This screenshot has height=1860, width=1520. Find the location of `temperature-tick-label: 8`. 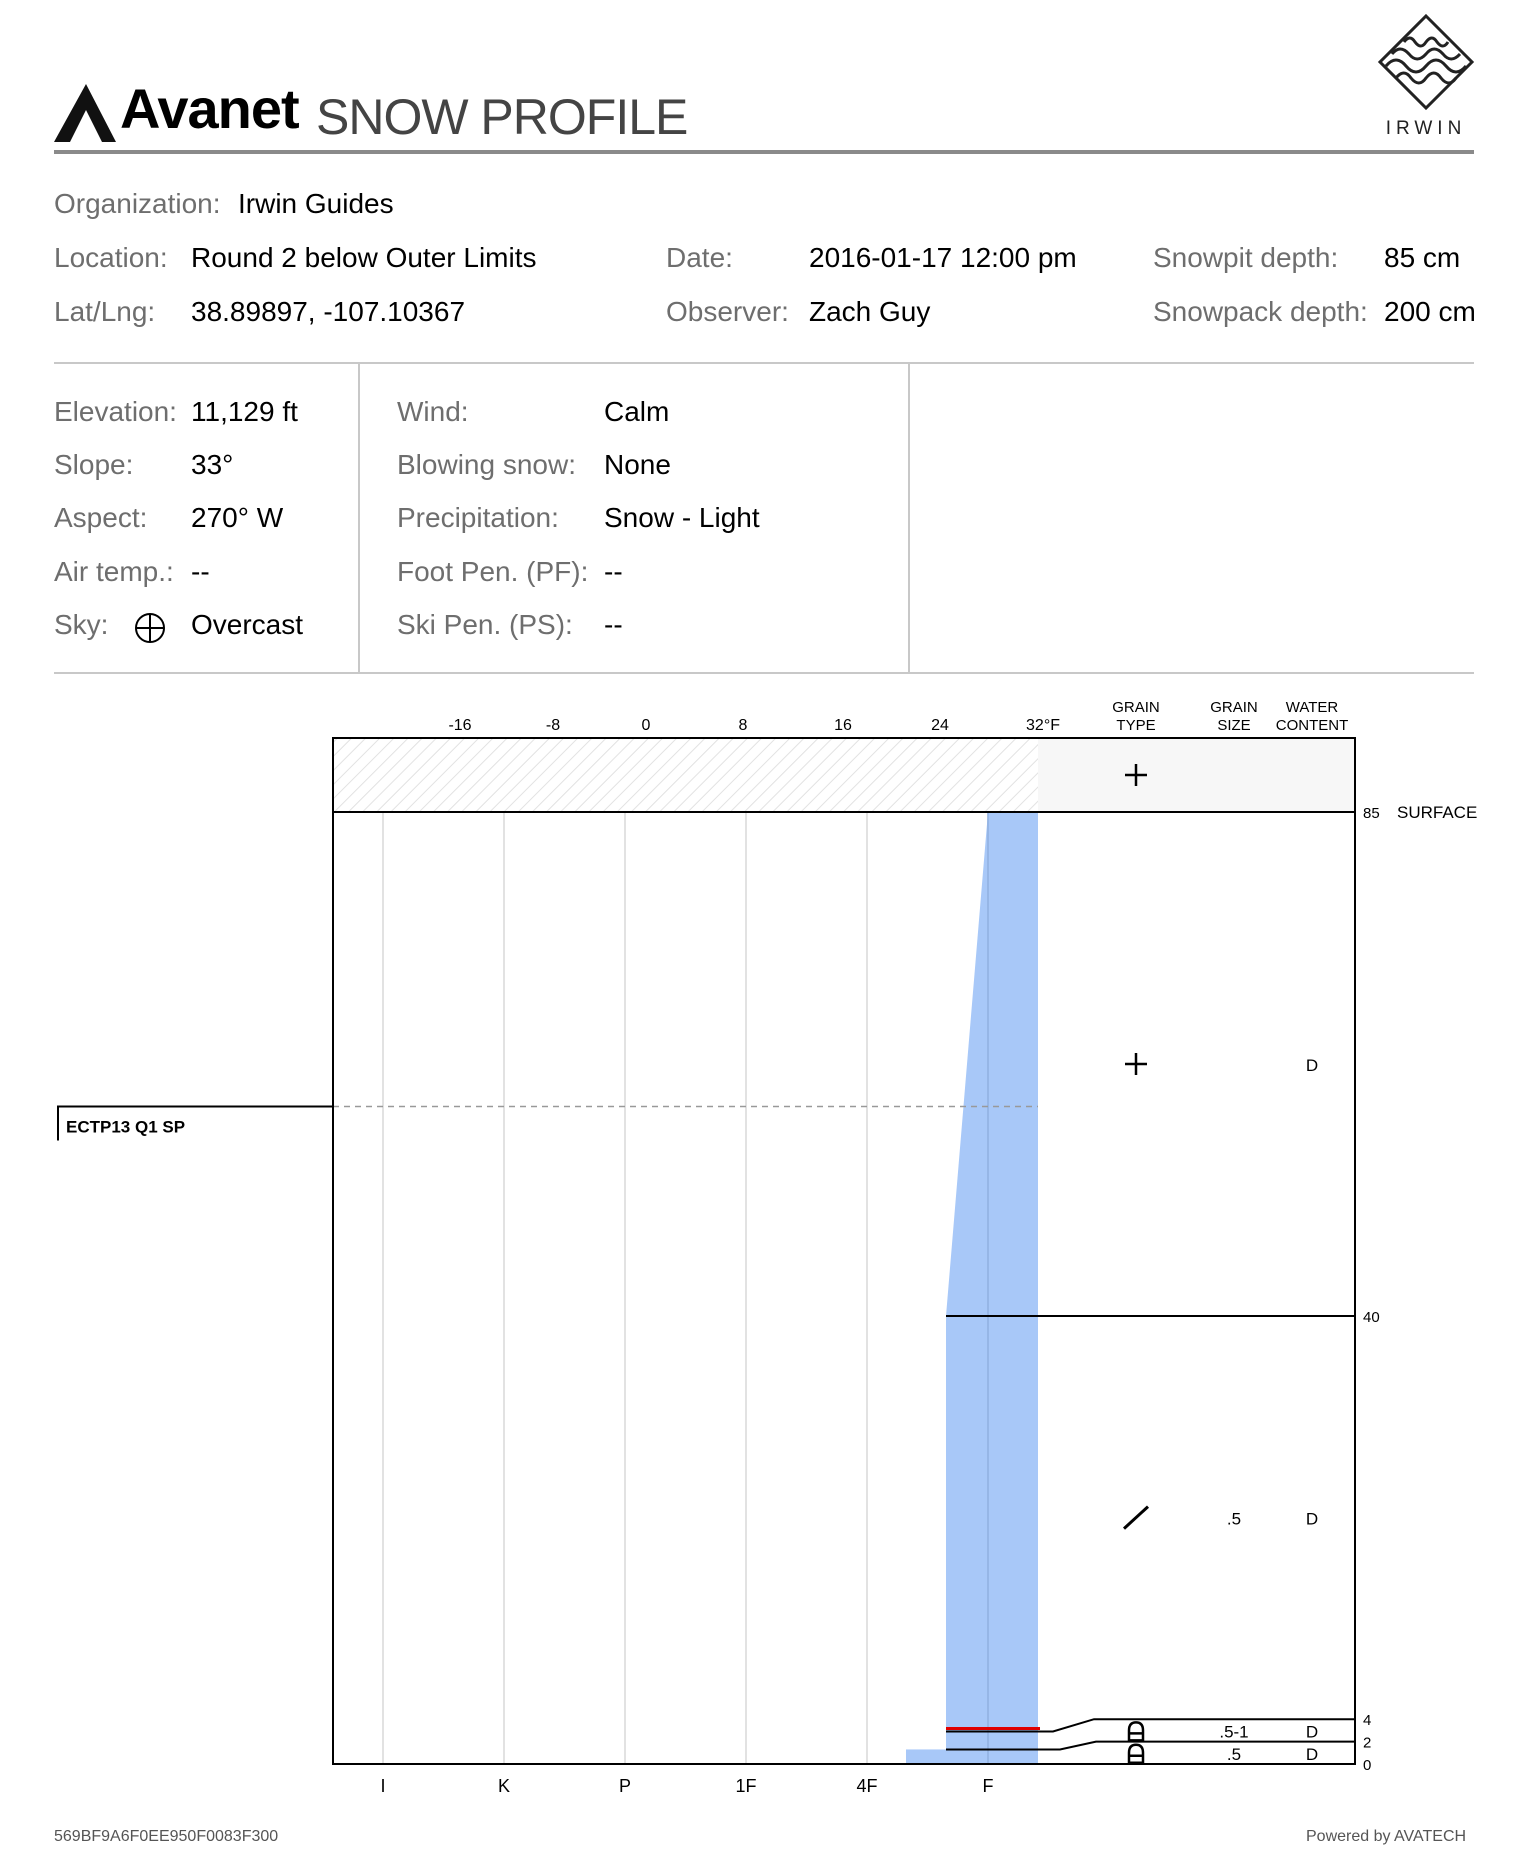

temperature-tick-label: 8 is located at coordinates (743, 725).